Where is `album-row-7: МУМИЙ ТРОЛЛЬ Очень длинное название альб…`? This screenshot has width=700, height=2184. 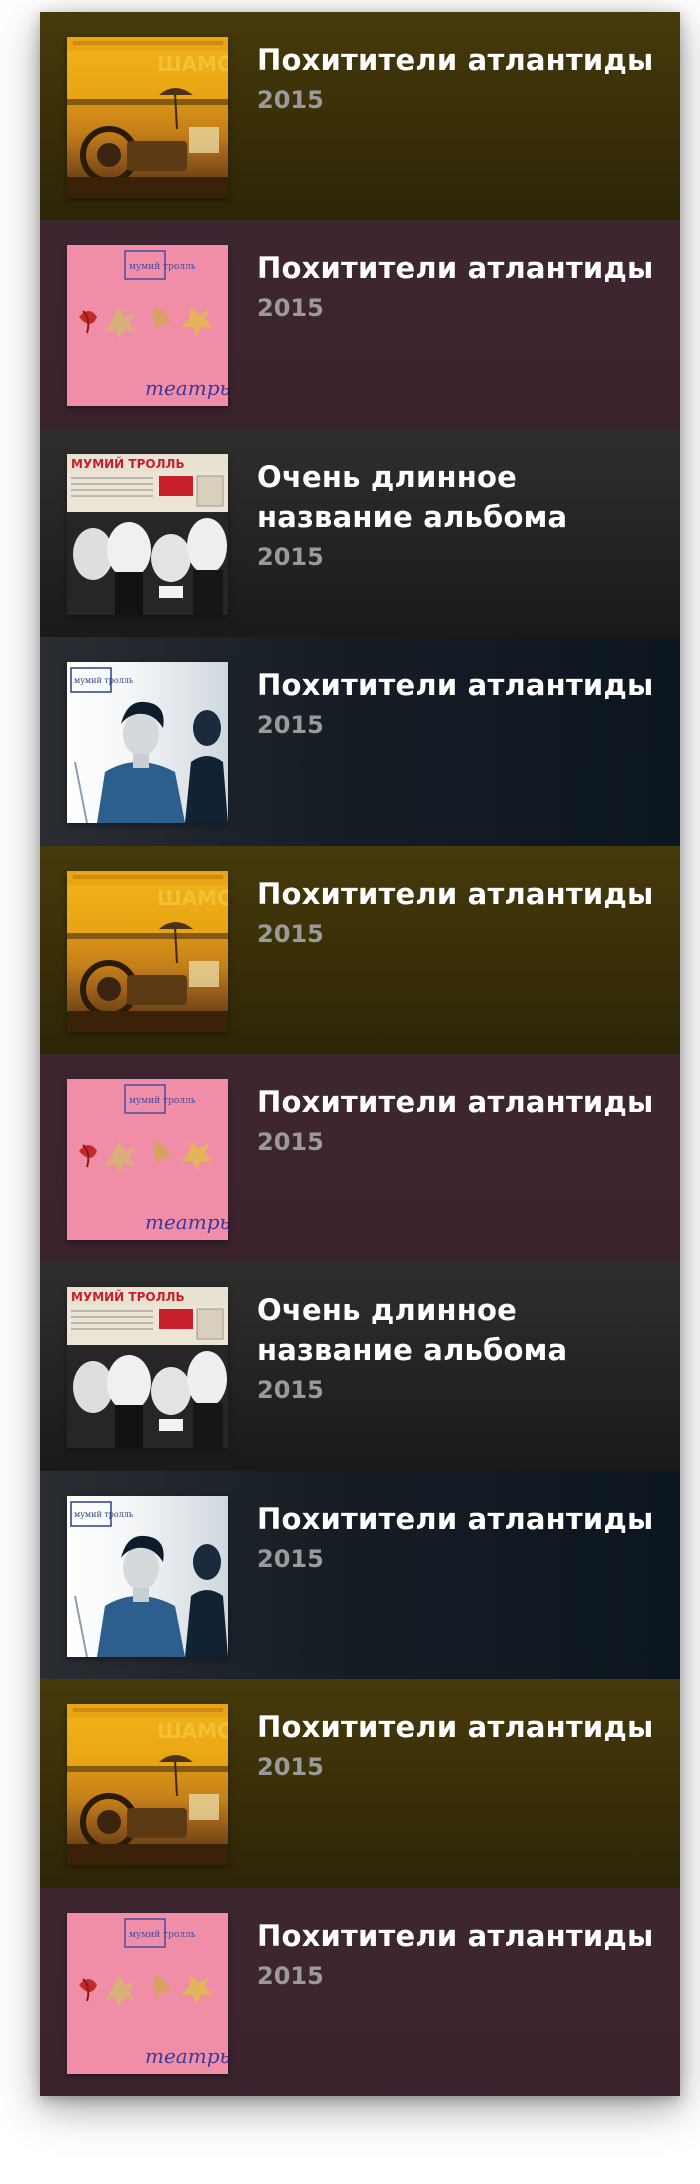 album-row-7: МУМИЙ ТРОЛЛЬ Очень длинное название альб… is located at coordinates (360, 1366).